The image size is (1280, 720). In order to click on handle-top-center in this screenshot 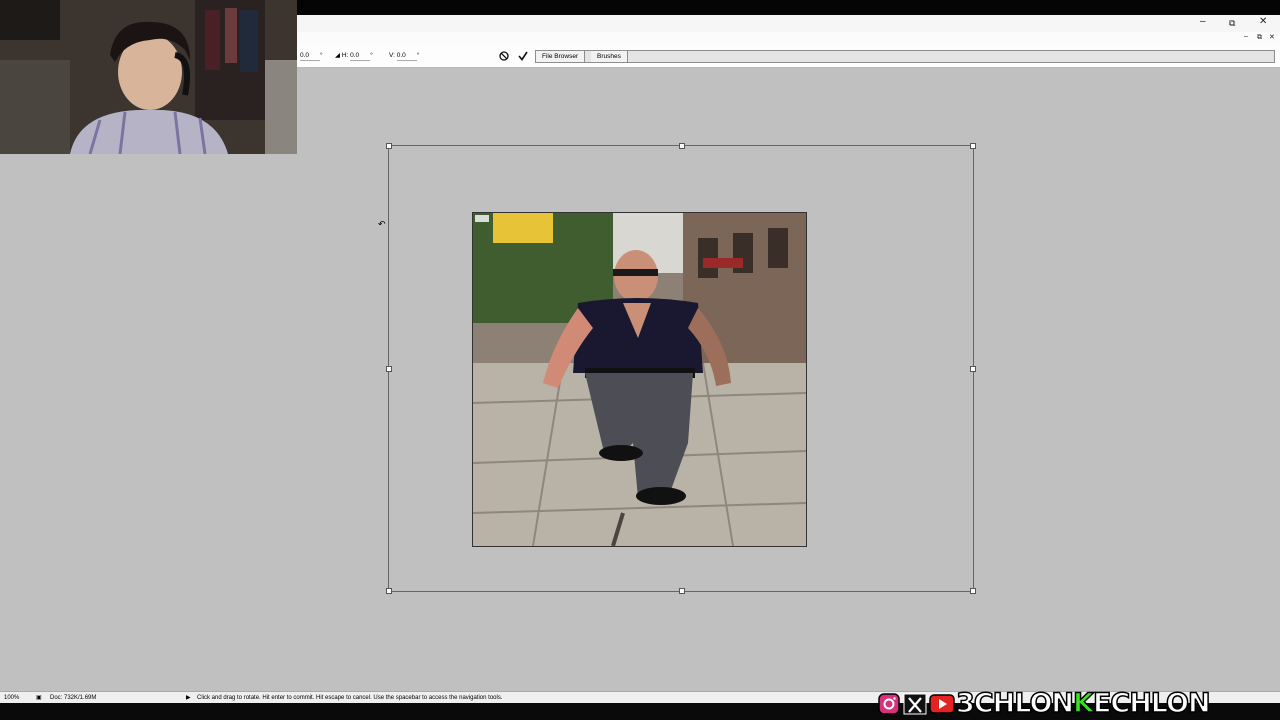, I will do `click(682, 146)`.